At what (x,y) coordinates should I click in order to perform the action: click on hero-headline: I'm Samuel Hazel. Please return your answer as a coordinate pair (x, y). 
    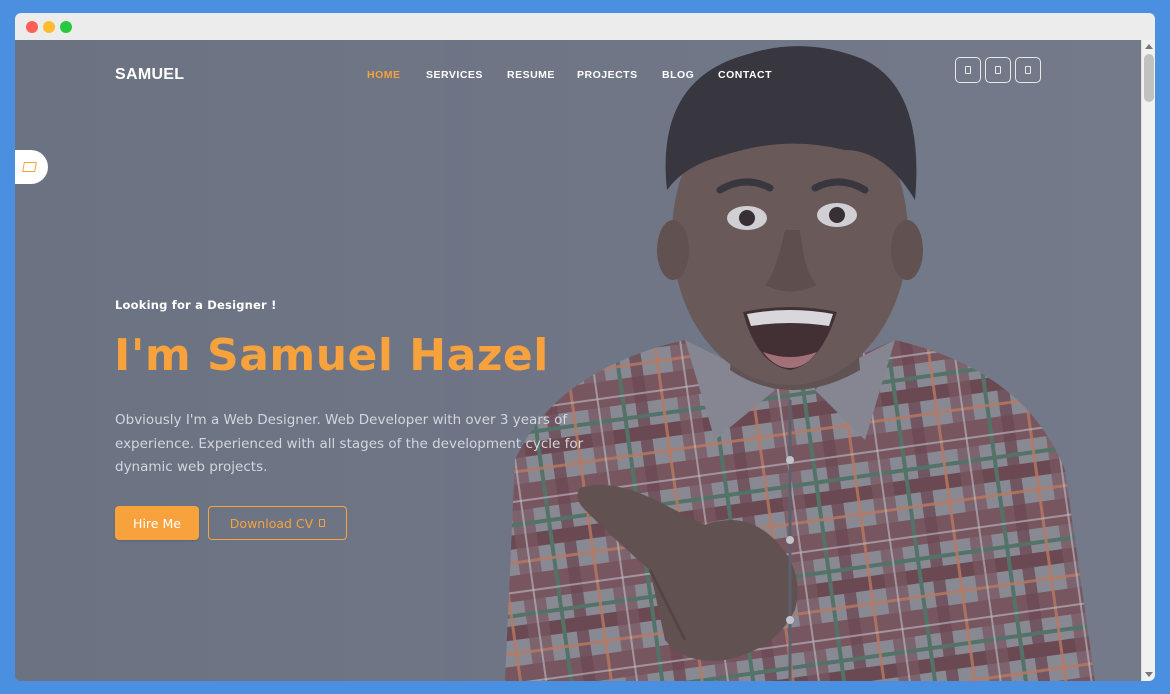
    Looking at the image, I should click on (331, 355).